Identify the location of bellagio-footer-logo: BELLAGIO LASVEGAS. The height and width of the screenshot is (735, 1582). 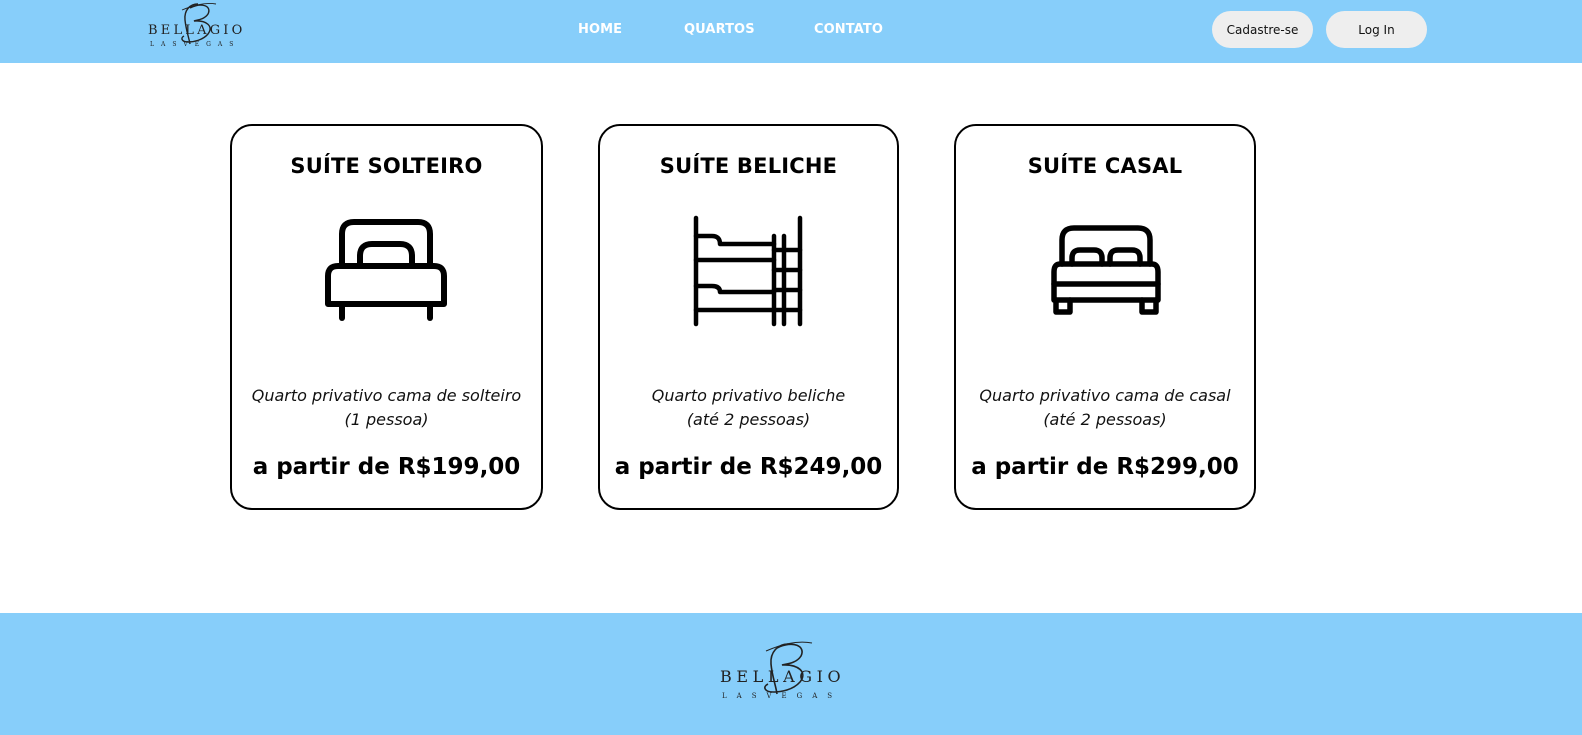
(788, 671).